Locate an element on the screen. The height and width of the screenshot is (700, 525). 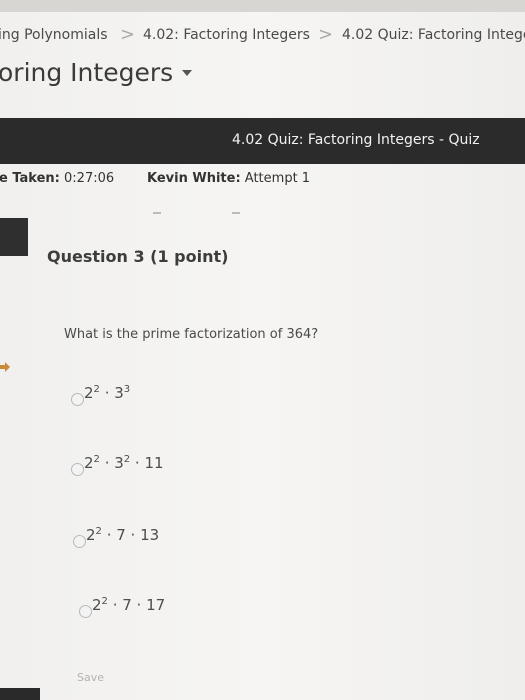
answer-option: 22 · 32 · 11 is located at coordinates (141, 467).